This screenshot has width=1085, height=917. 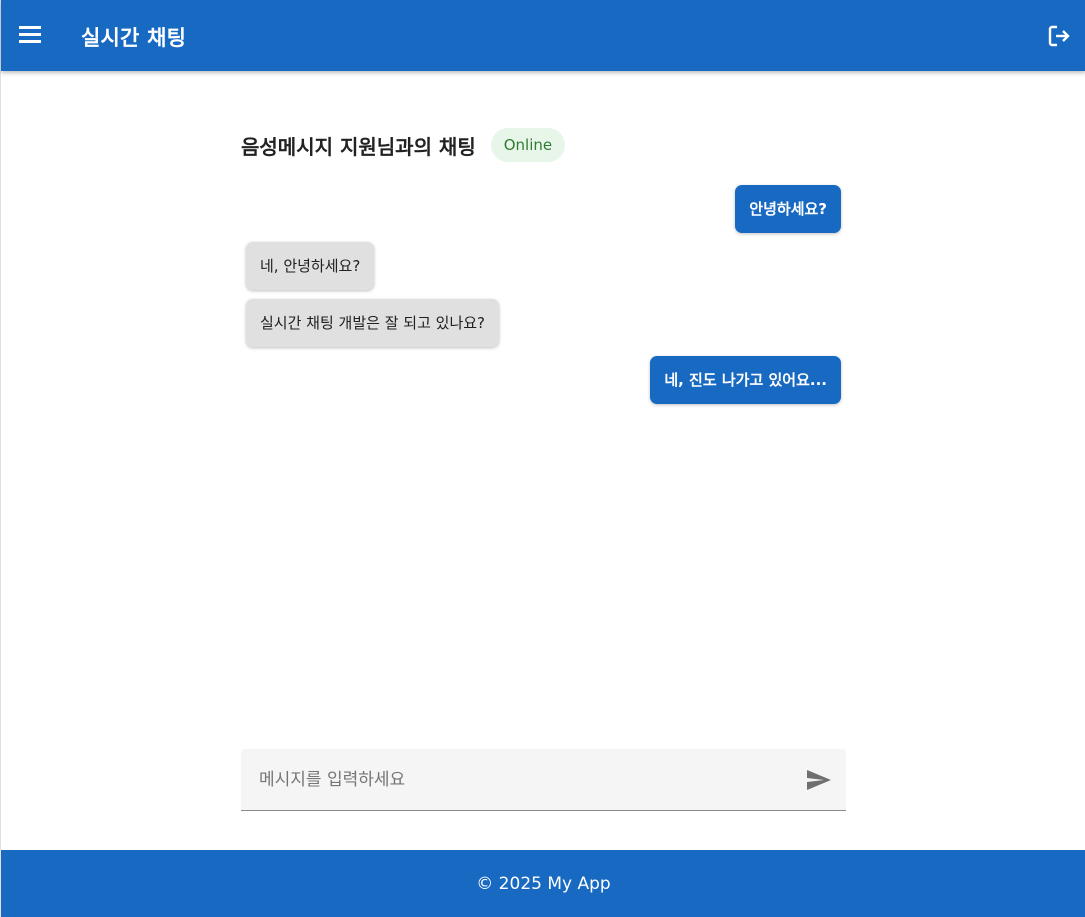 I want to click on footer-copyright: © 2025 My App, so click(x=543, y=883).